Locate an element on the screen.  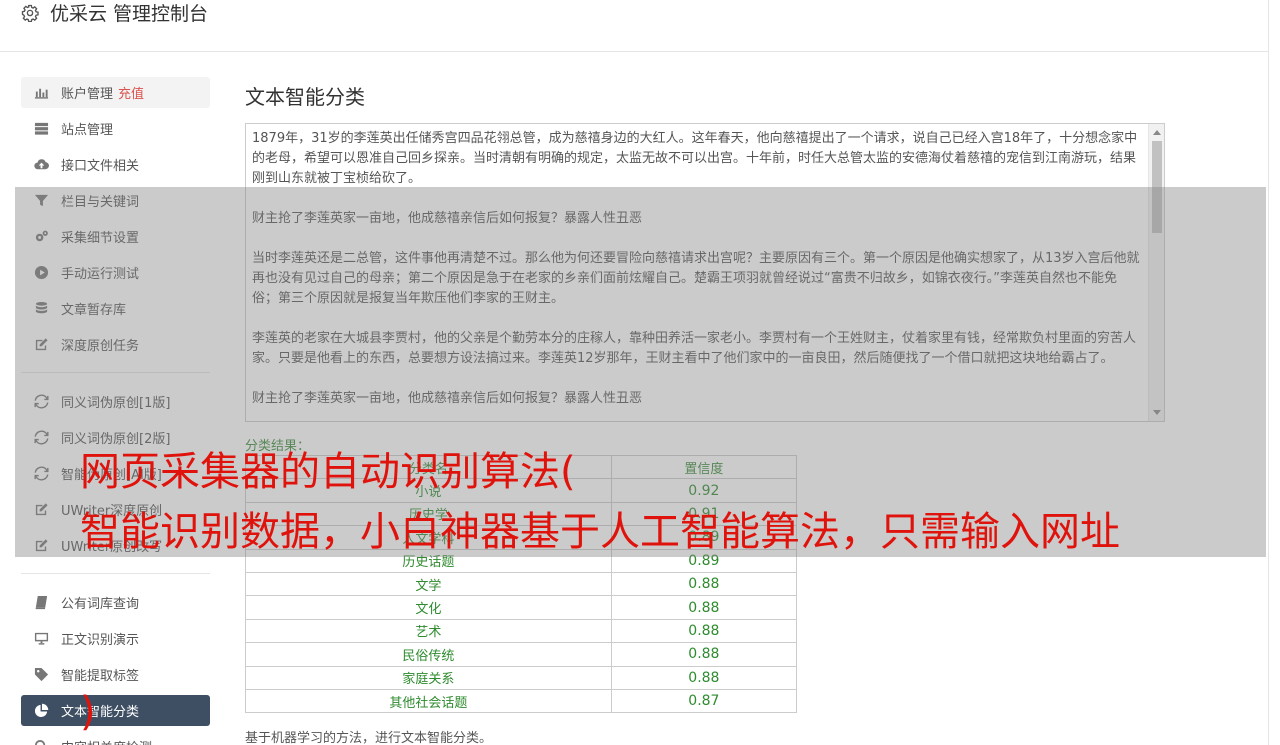
category-cell: 其他社会话题 is located at coordinates (428, 701).